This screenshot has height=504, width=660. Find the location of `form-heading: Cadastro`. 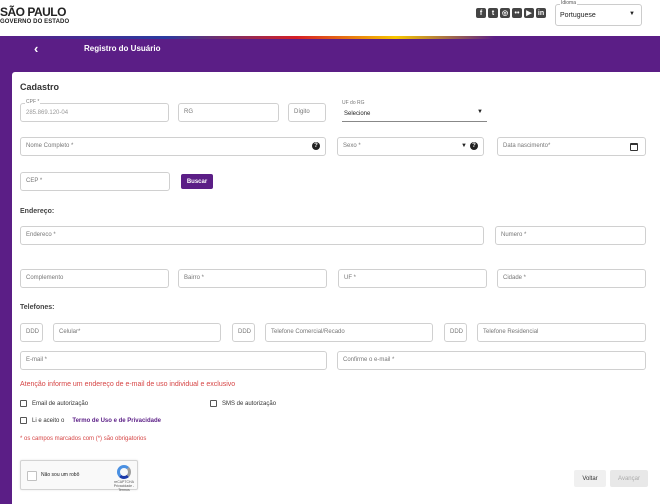

form-heading: Cadastro is located at coordinates (40, 87).